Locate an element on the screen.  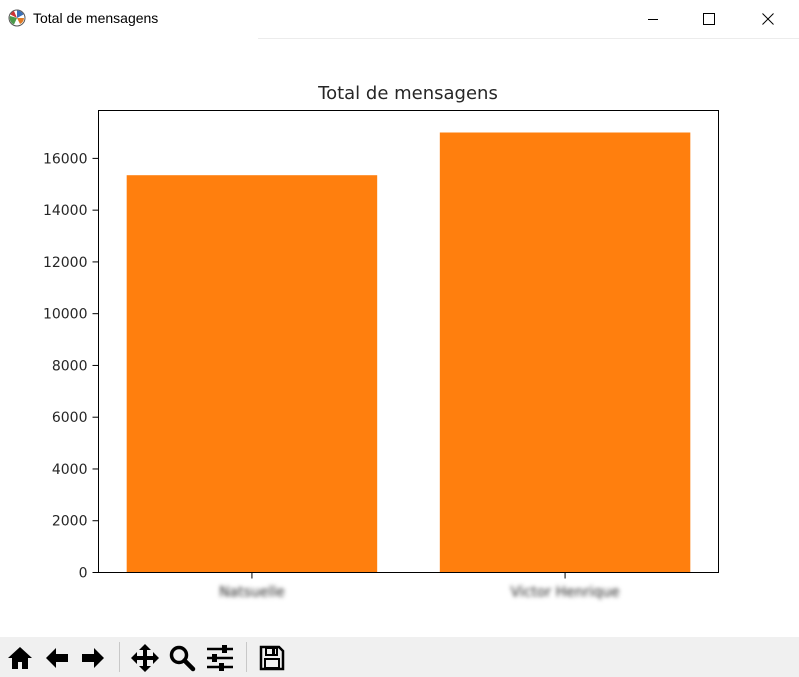
back-arrow-icon is located at coordinates (57, 658).